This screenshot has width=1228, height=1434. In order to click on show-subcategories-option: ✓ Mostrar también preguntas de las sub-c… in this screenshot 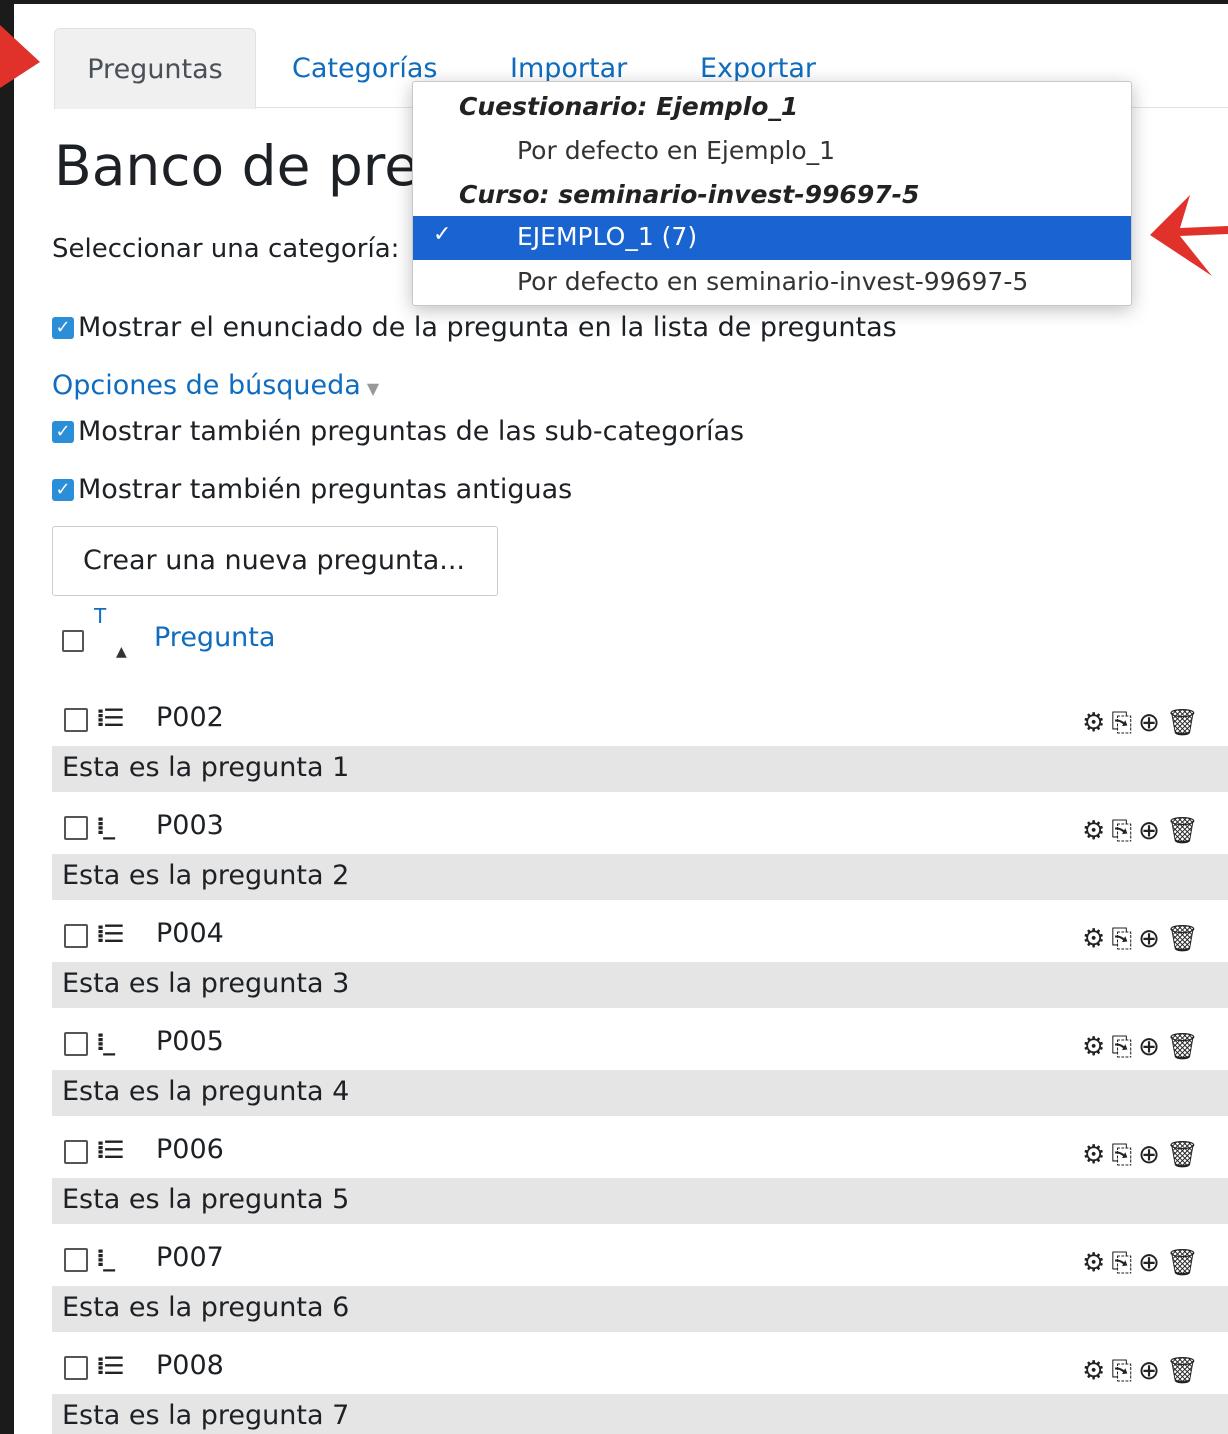, I will do `click(398, 431)`.